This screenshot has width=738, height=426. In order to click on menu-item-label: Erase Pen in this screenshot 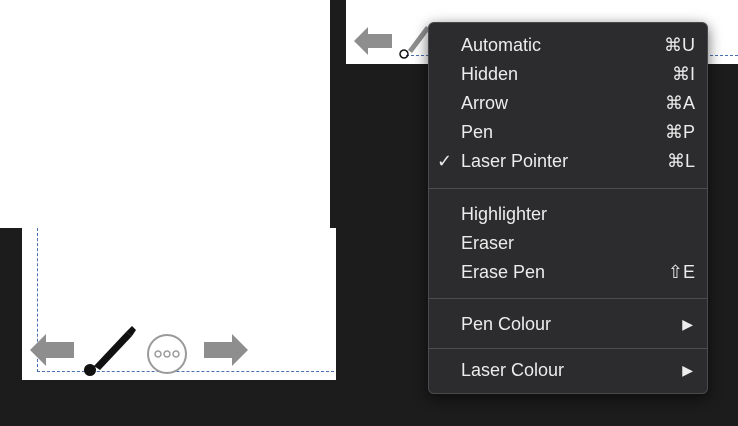, I will do `click(503, 272)`.